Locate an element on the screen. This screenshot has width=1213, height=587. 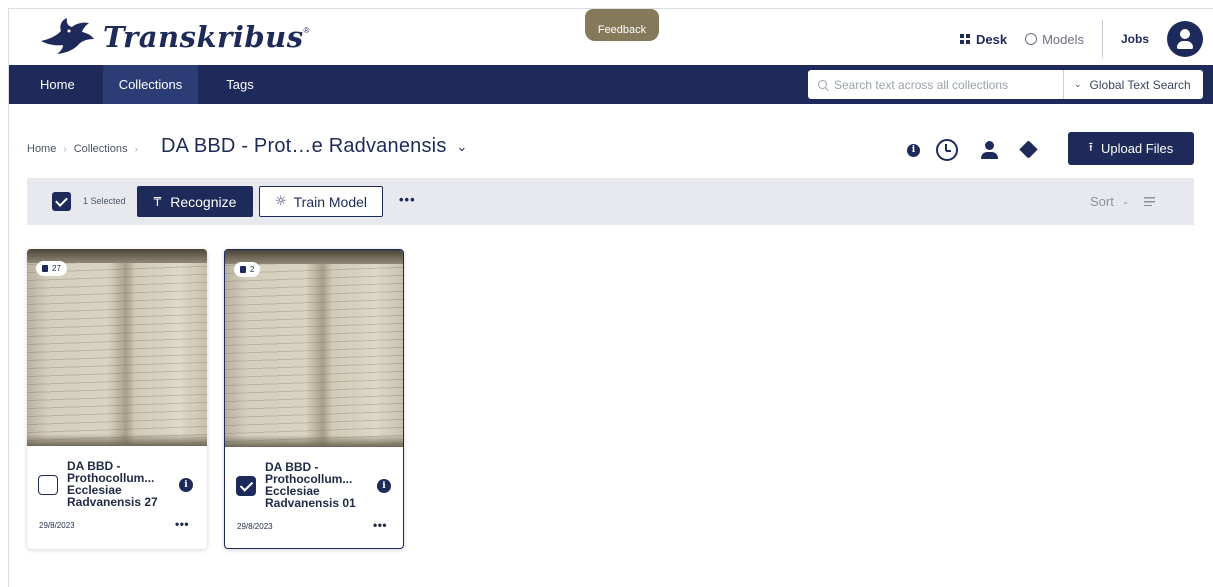
search-mode-select: ⌄ Global Text Search is located at coordinates (1133, 84).